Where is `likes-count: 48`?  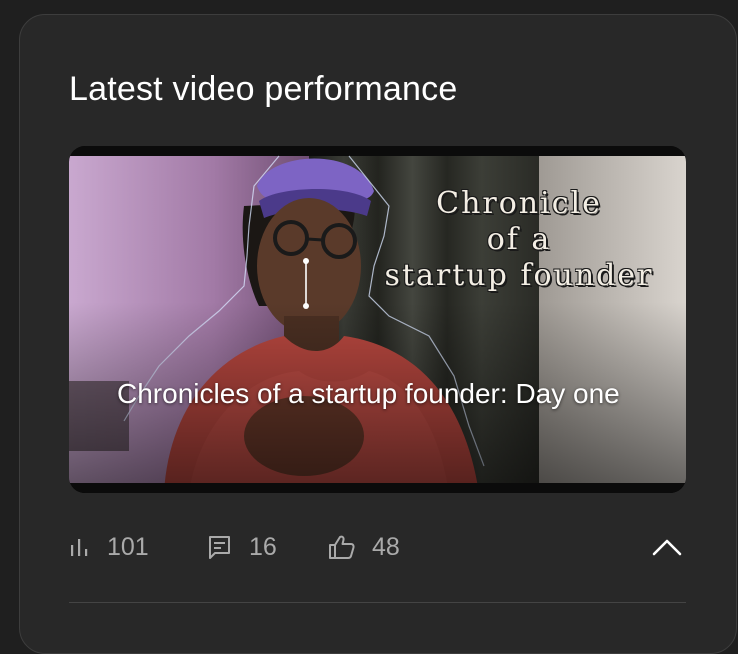 likes-count: 48 is located at coordinates (386, 546).